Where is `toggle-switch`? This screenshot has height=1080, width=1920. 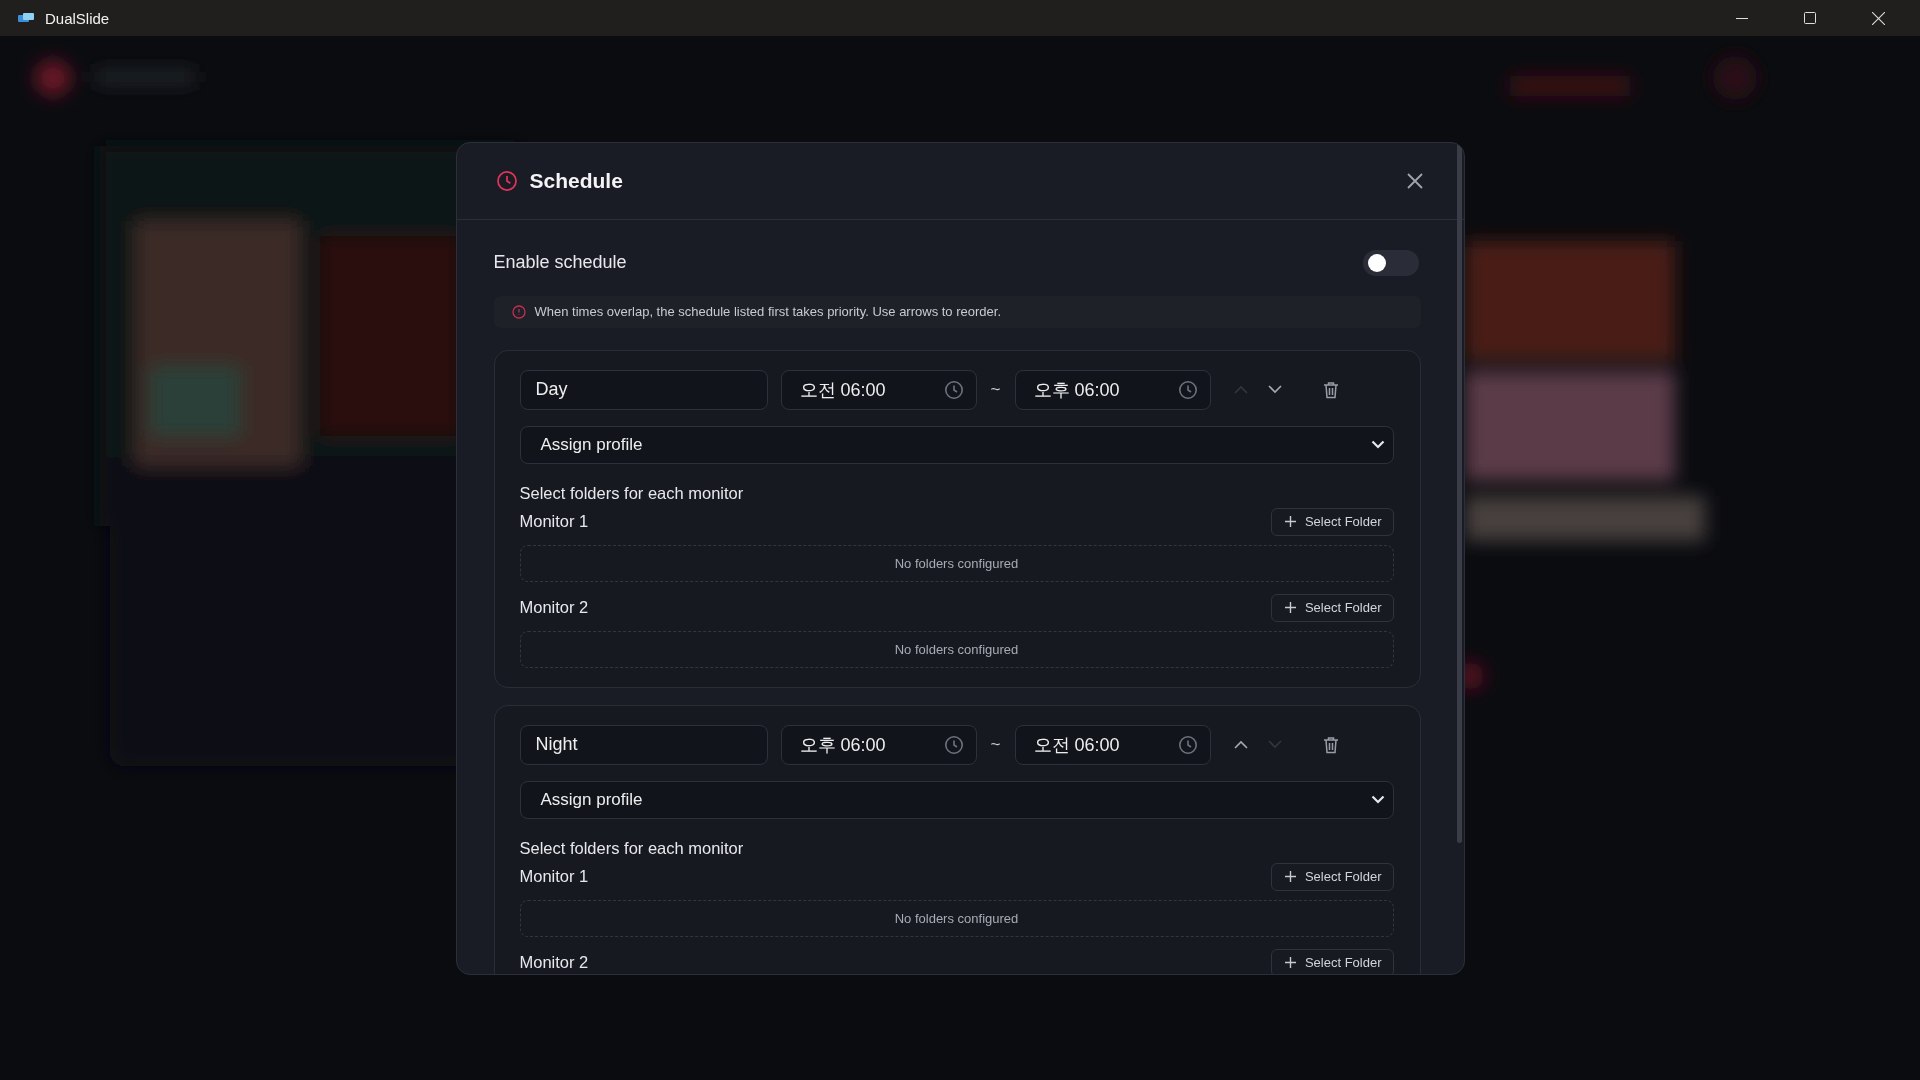 toggle-switch is located at coordinates (1390, 262).